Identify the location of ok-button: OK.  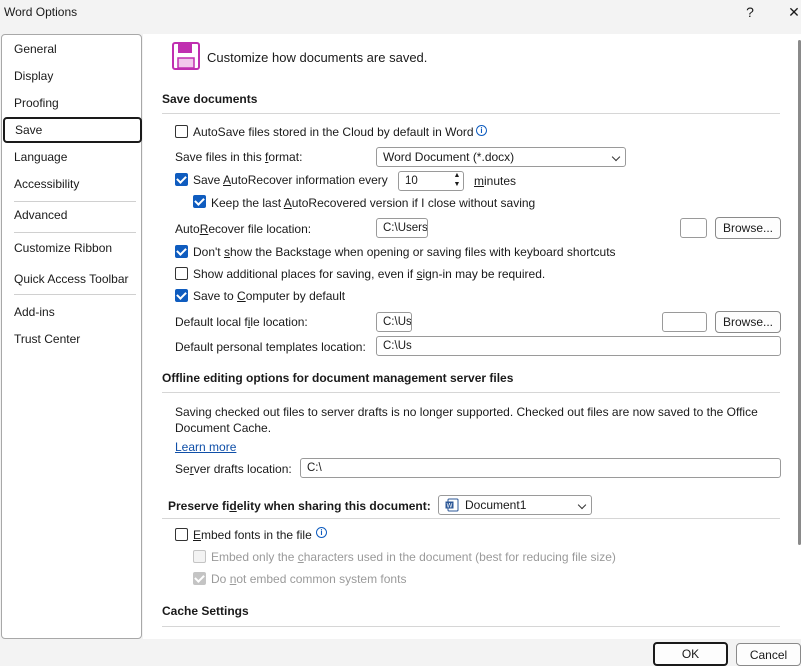
(690, 654).